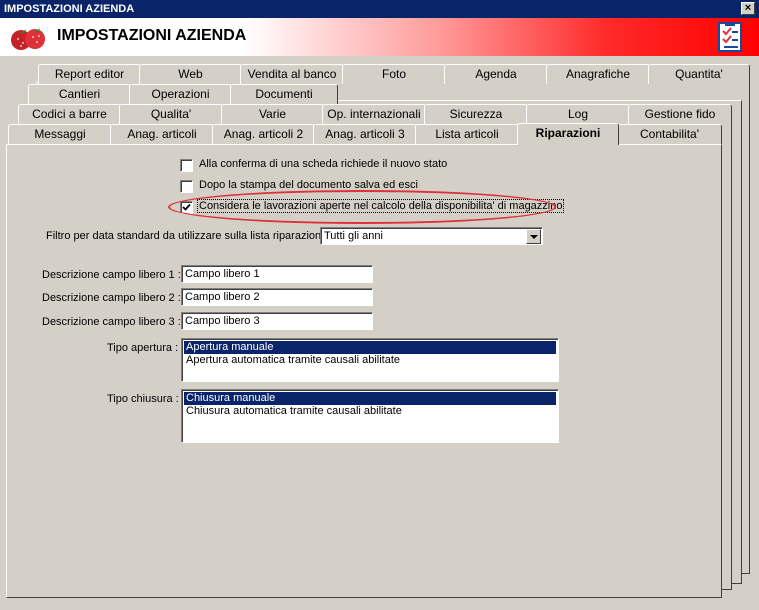 The image size is (759, 610). I want to click on strawberry-logo-icon, so click(28, 39).